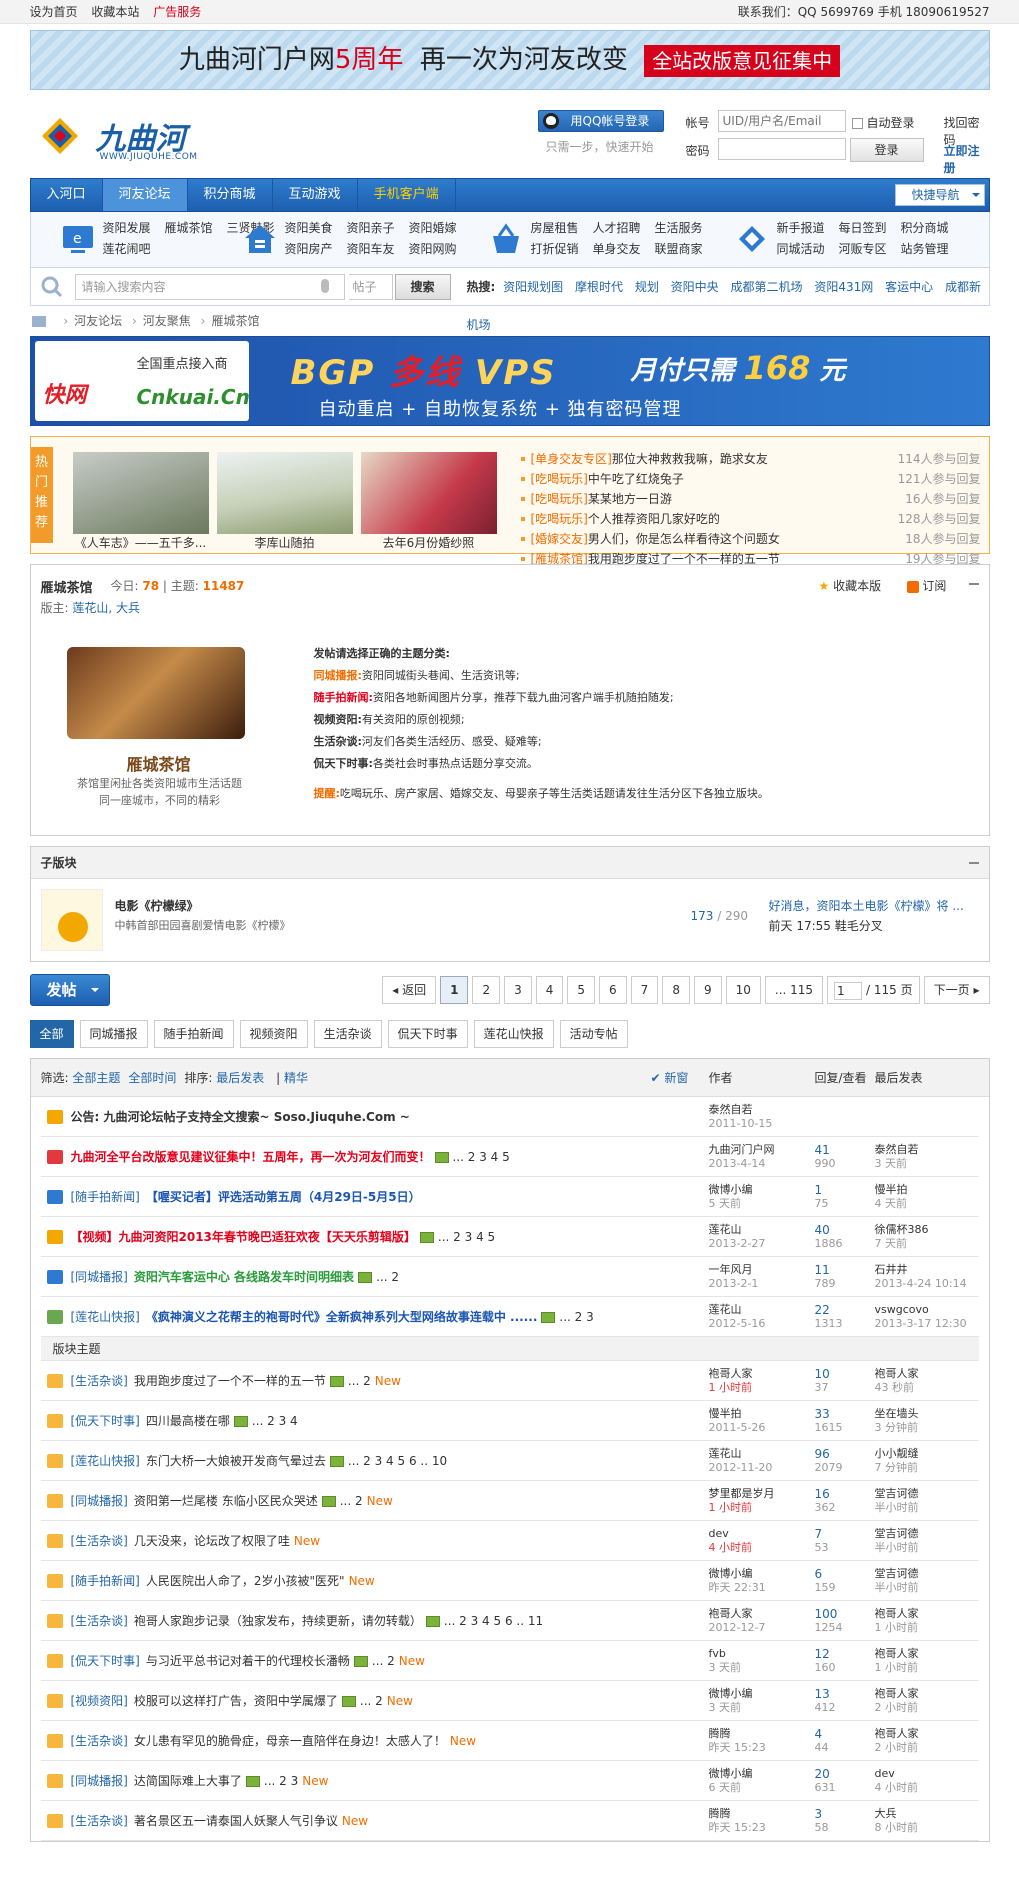 This screenshot has width=1019, height=1887. What do you see at coordinates (245, 1581) in the screenshot?
I see `thread-title-link: 人民医院出人命了，2岁小孩被"医死"` at bounding box center [245, 1581].